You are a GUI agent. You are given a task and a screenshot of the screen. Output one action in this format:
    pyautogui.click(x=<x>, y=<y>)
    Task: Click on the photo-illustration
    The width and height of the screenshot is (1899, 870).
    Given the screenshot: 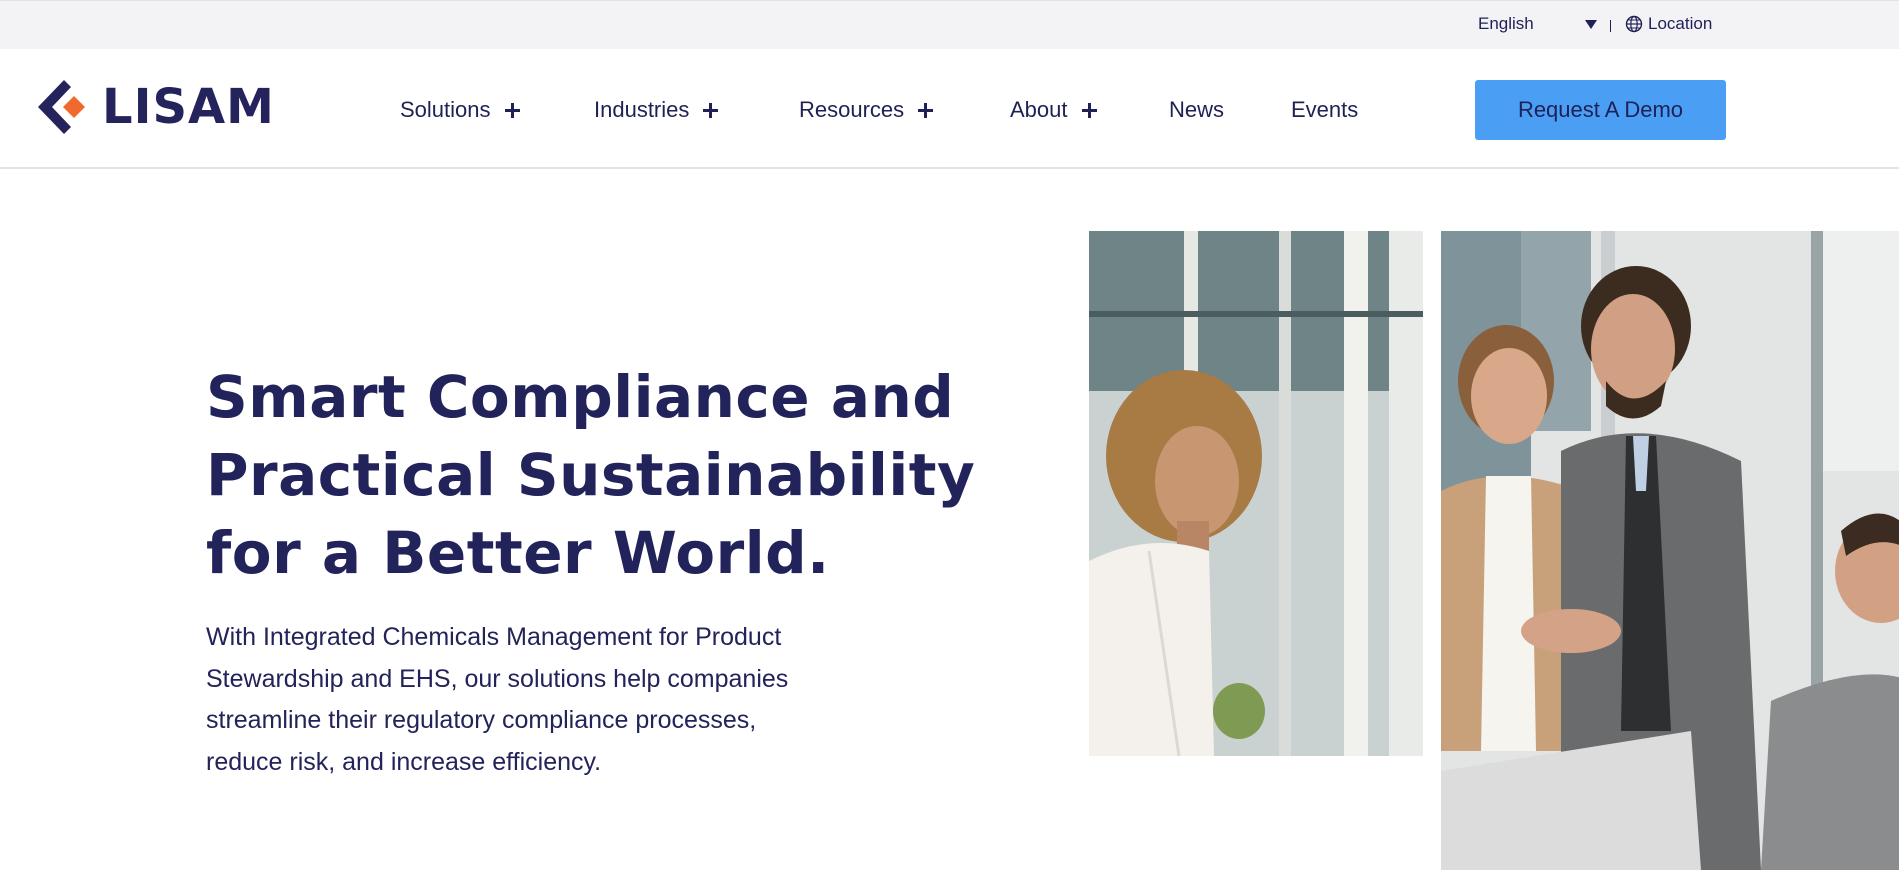 What is the action you would take?
    pyautogui.click(x=1256, y=493)
    